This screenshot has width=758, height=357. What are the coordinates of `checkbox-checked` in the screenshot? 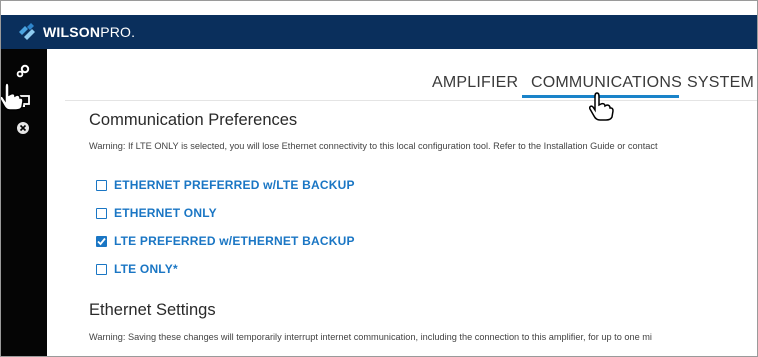 It's located at (101, 241).